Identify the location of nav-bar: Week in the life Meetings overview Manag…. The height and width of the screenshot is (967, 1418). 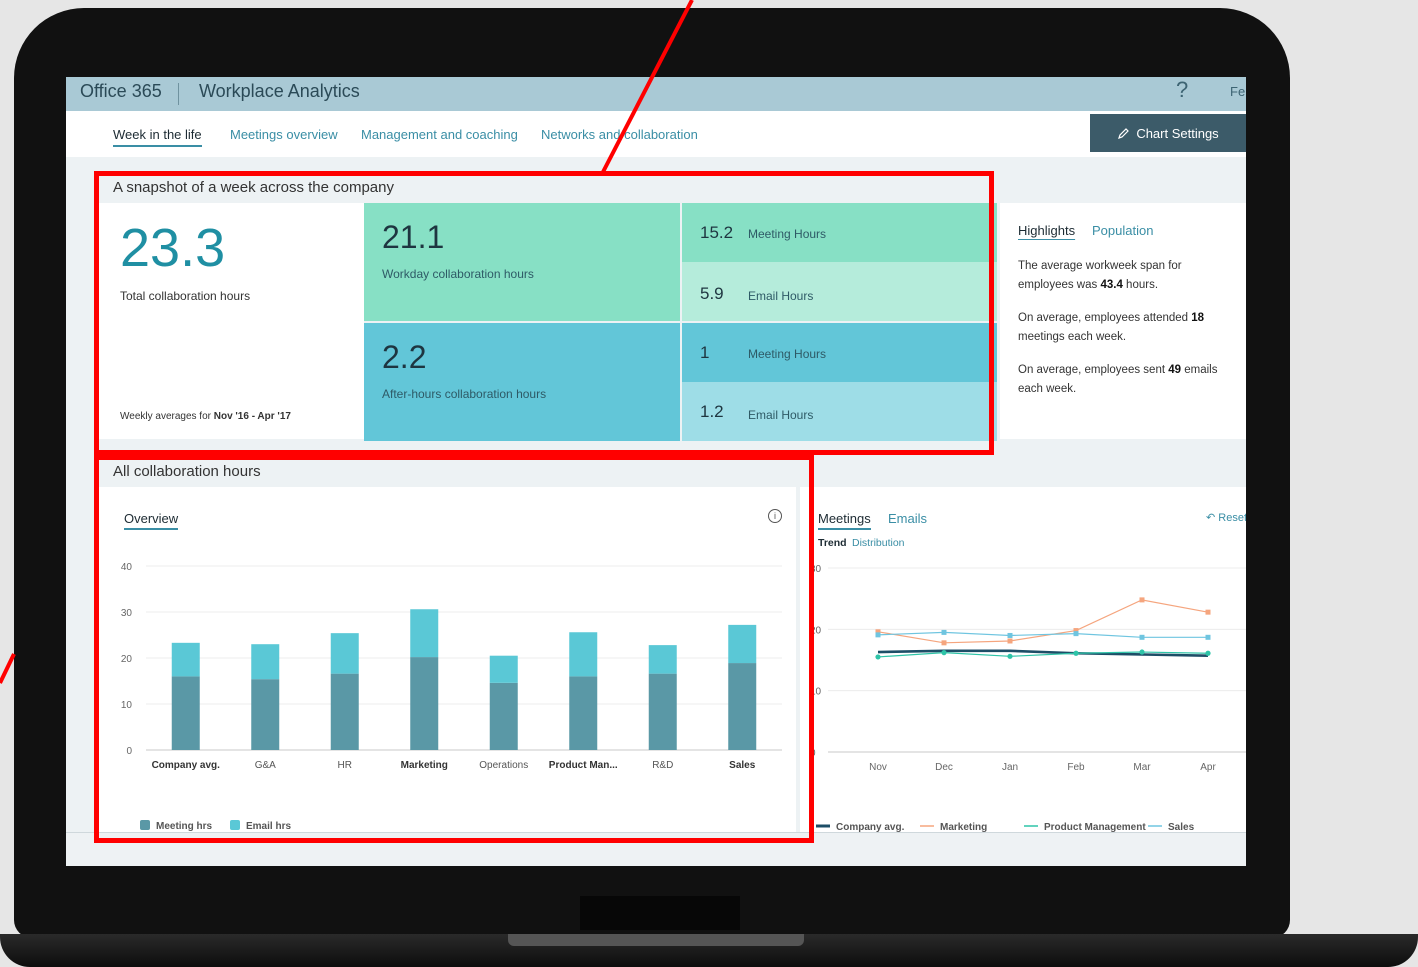
(656, 134).